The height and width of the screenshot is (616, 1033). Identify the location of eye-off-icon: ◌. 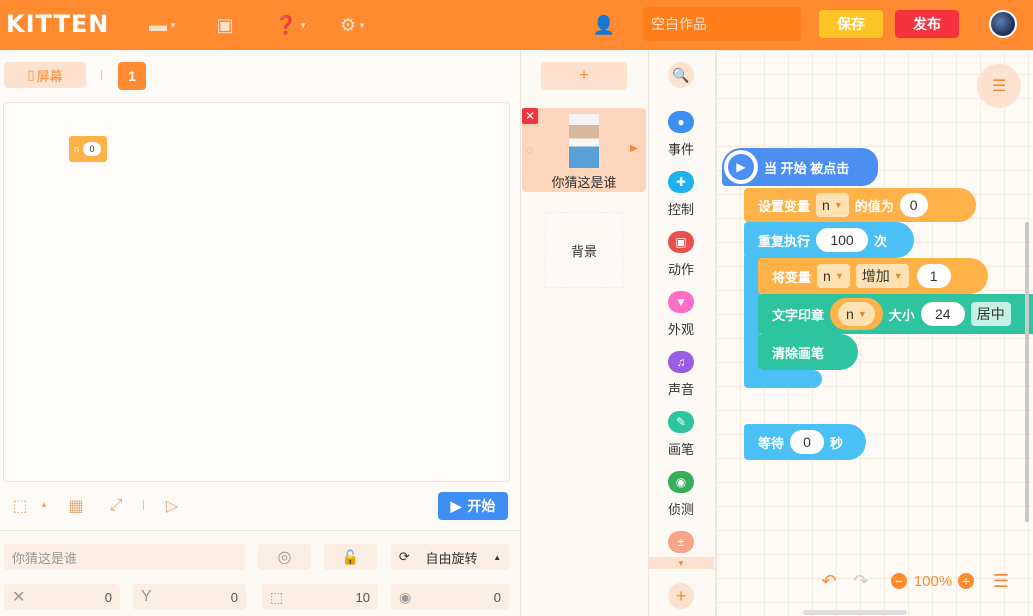
(529, 150).